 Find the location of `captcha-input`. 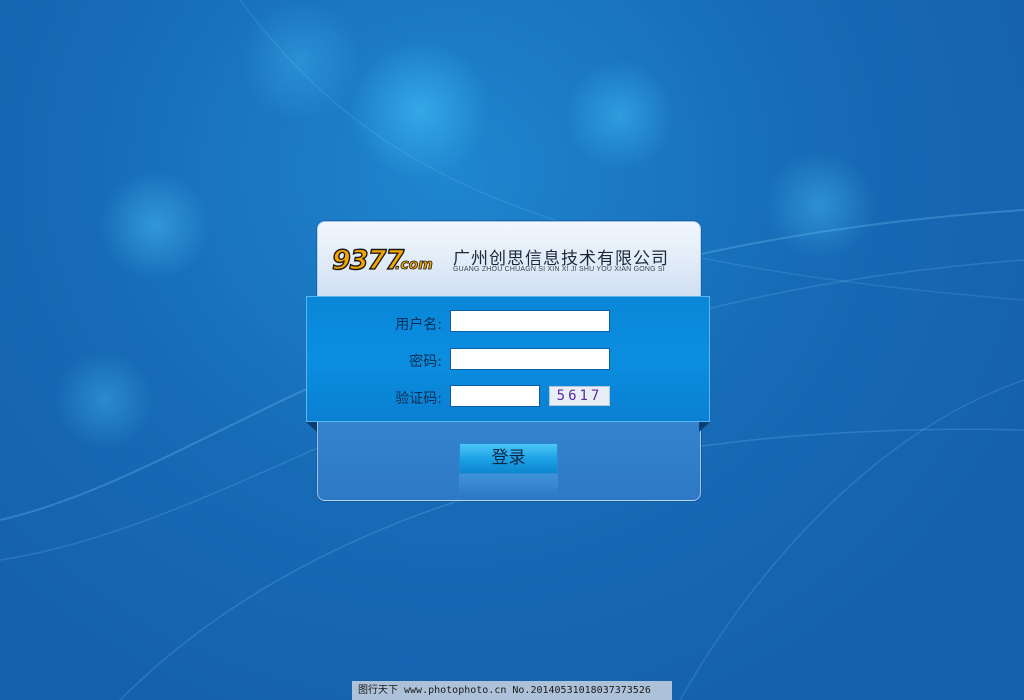

captcha-input is located at coordinates (495, 396).